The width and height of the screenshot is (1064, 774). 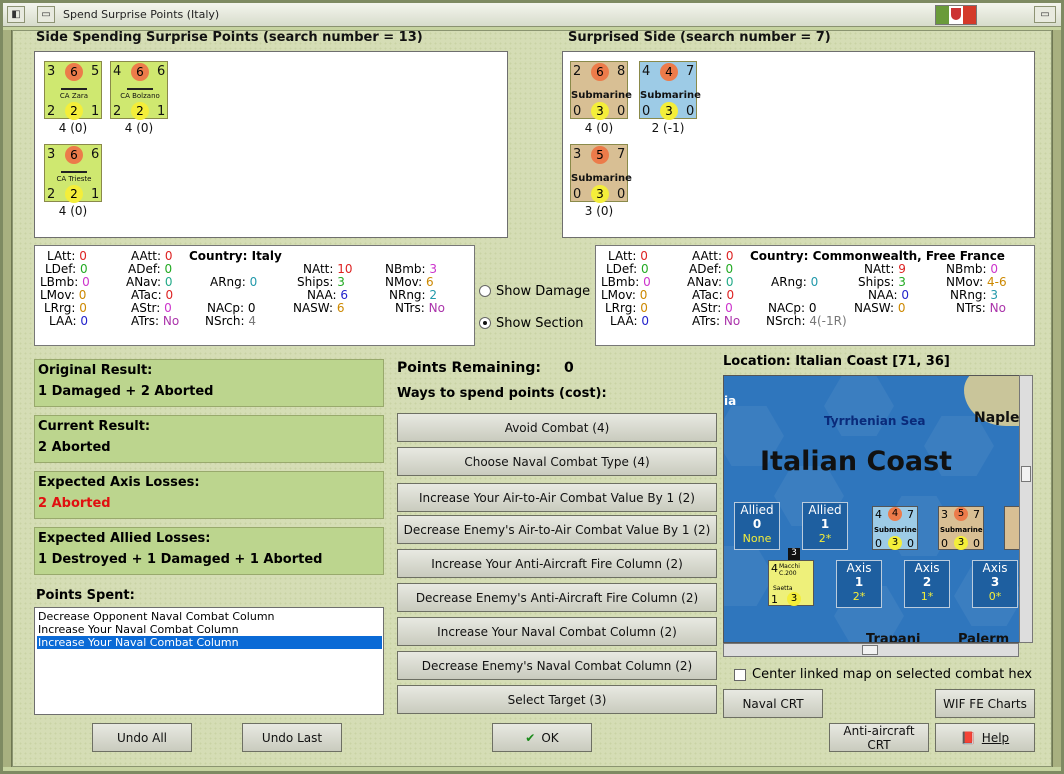 What do you see at coordinates (1056, 398) in the screenshot?
I see `right-frame-edge` at bounding box center [1056, 398].